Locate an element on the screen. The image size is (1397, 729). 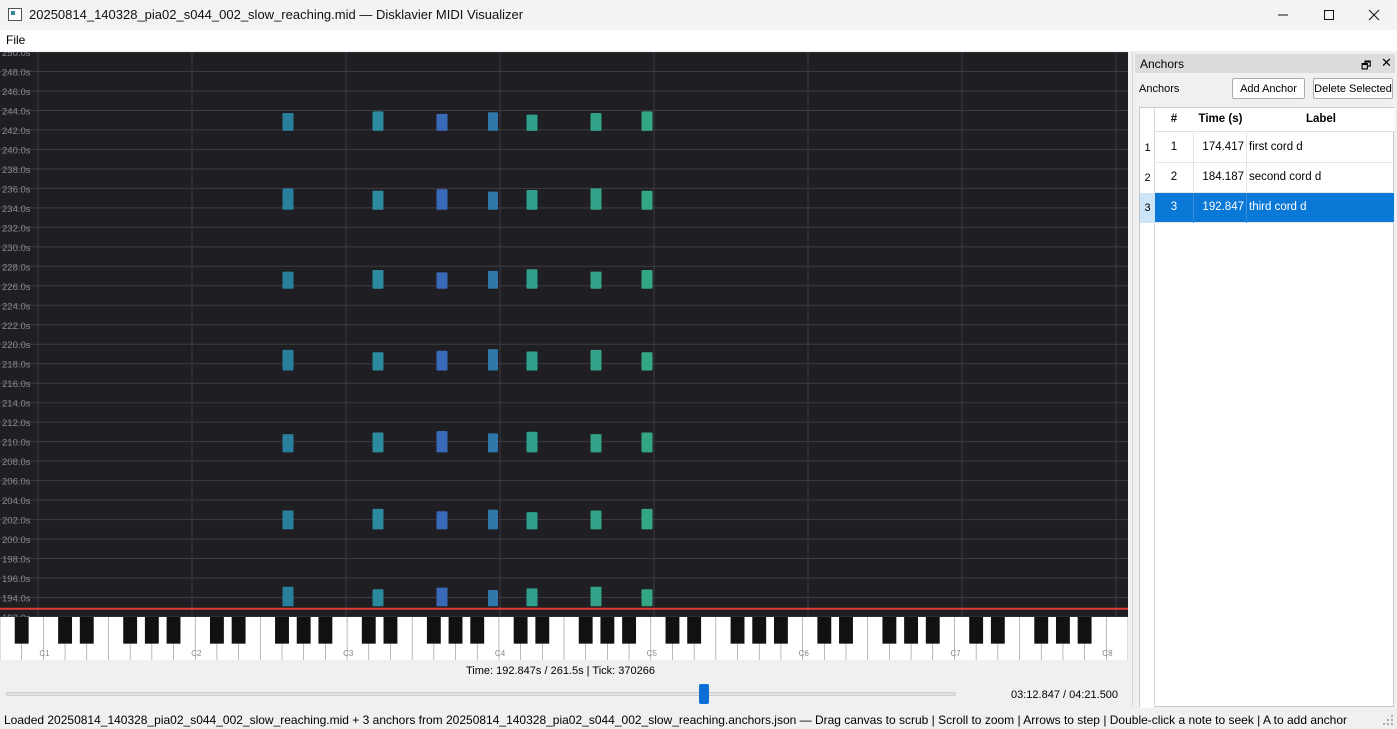
table-row: 3 192.847 third cord d is located at coordinates (1274, 208).